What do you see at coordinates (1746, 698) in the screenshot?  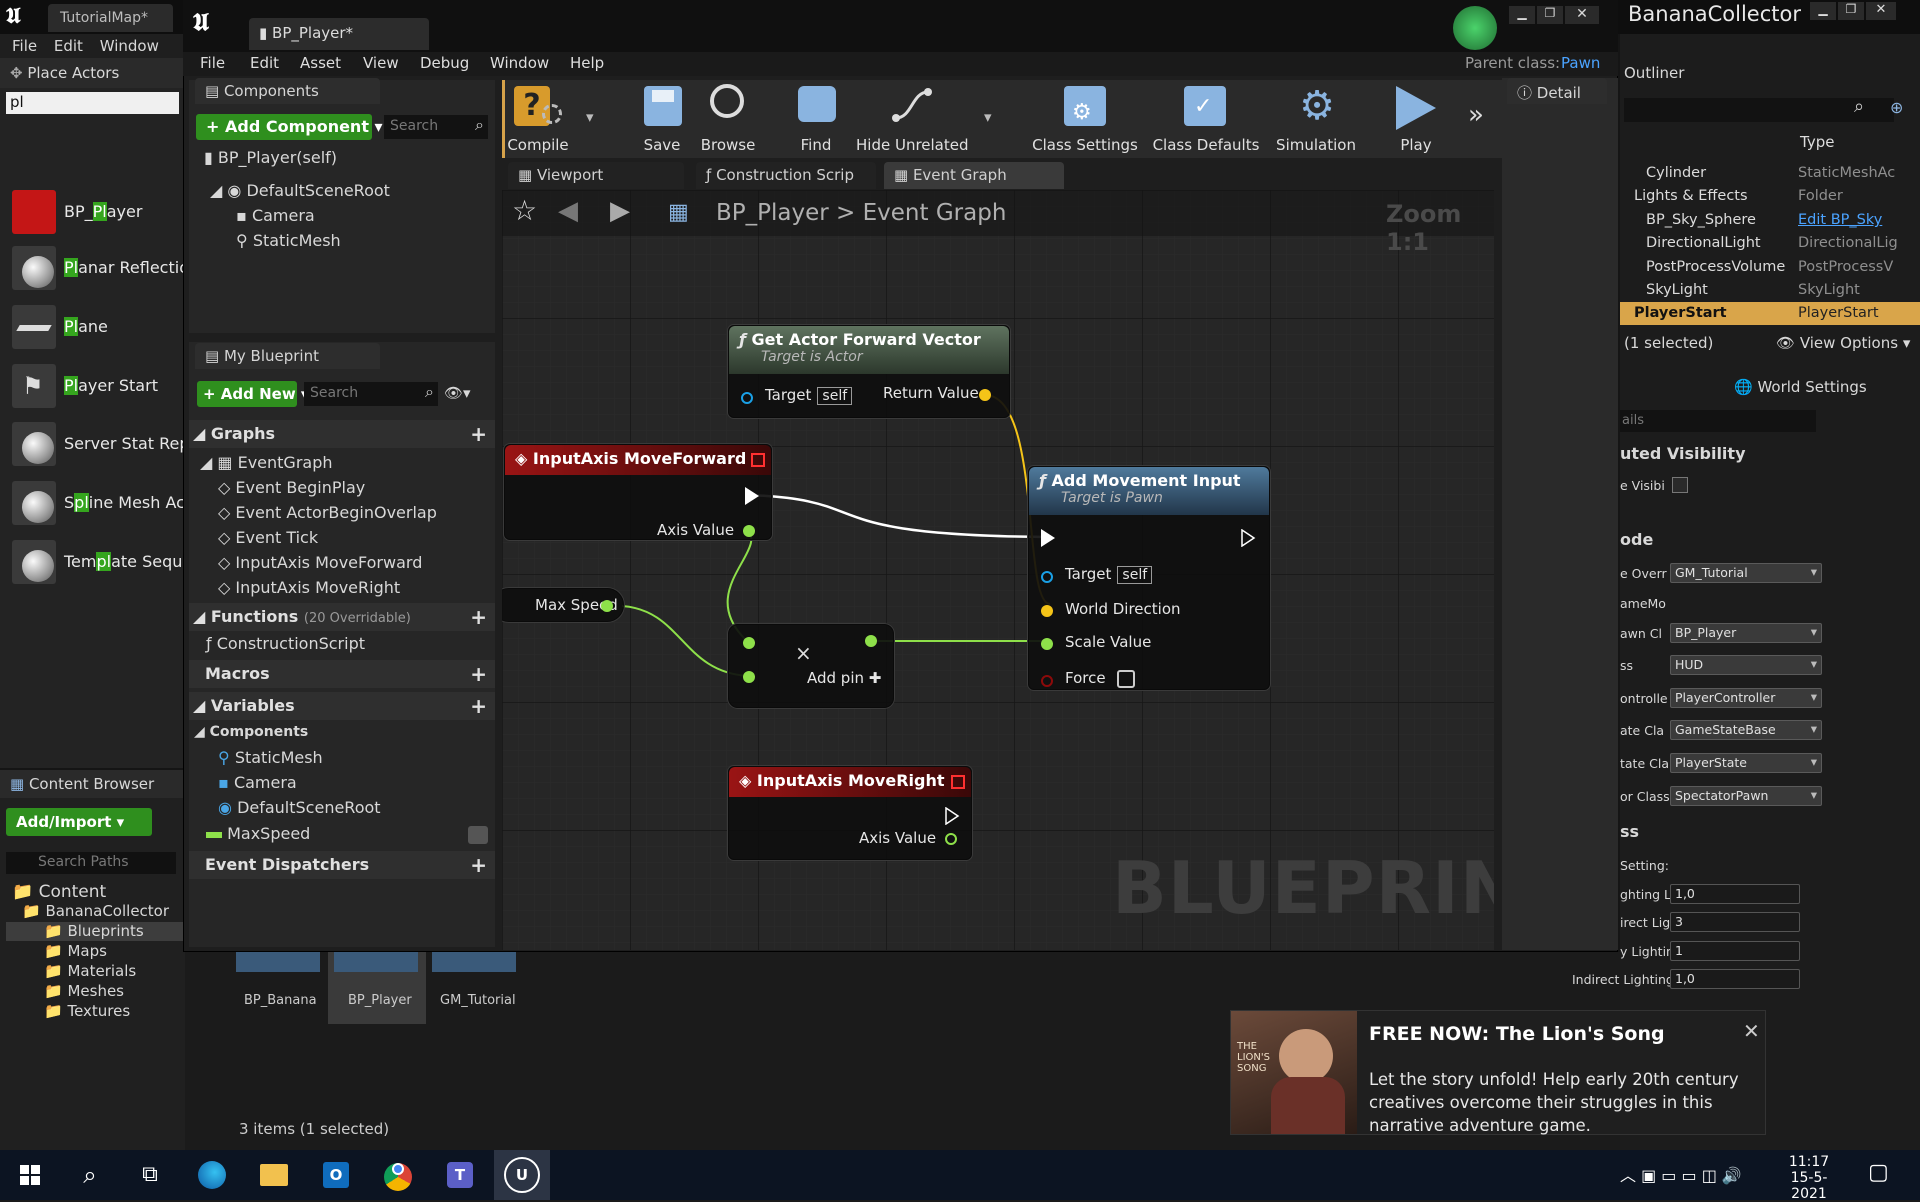 I see `player-controller-dropdown: PlayerController` at bounding box center [1746, 698].